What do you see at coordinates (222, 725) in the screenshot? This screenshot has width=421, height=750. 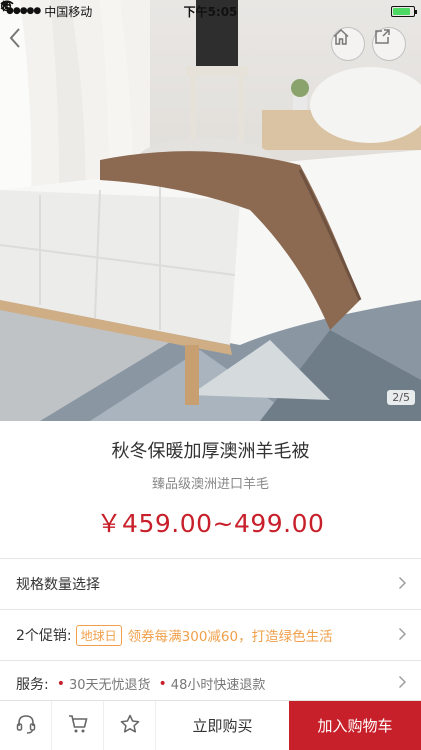 I see `buy-now-button: 立即购买` at bounding box center [222, 725].